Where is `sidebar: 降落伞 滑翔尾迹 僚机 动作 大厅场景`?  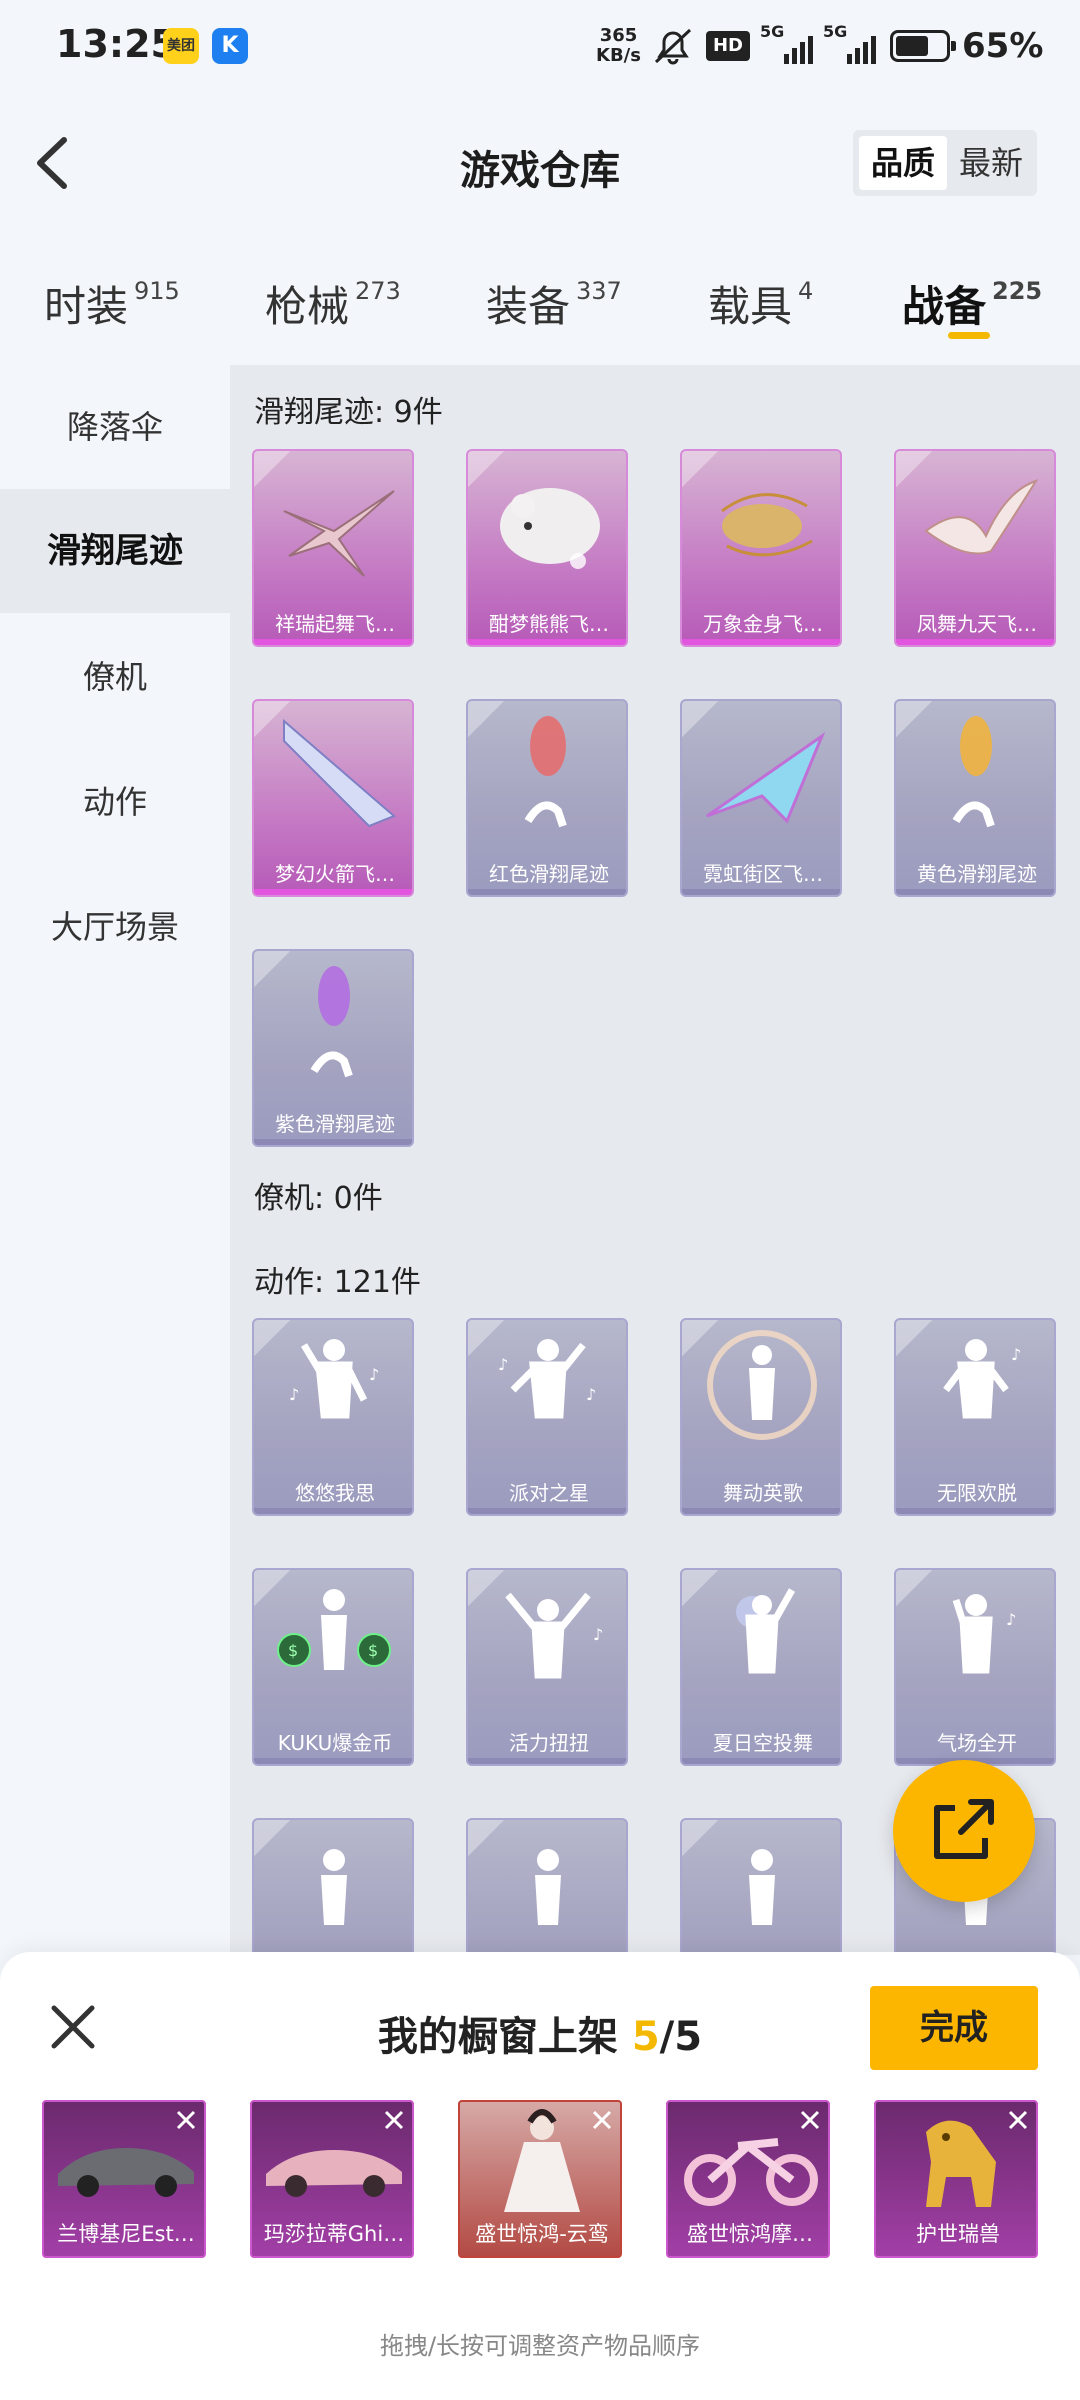
sidebar: 降落伞 滑翔尾迹 僚机 动作 大厅场景 is located at coordinates (115, 1160).